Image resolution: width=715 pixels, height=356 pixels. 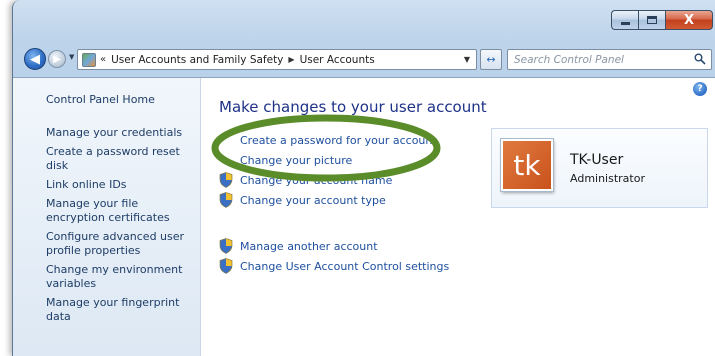 What do you see at coordinates (197, 60) in the screenshot?
I see `breadcrumb-user-accounts-and-family-safety: User Accounts and Family Safety` at bounding box center [197, 60].